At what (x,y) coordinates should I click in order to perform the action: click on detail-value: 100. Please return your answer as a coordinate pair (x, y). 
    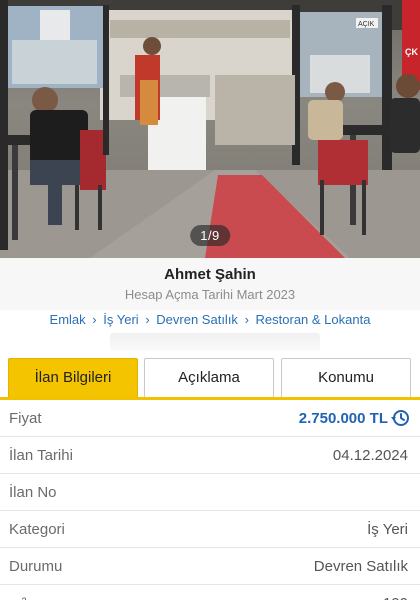
    Looking at the image, I should click on (395, 597).